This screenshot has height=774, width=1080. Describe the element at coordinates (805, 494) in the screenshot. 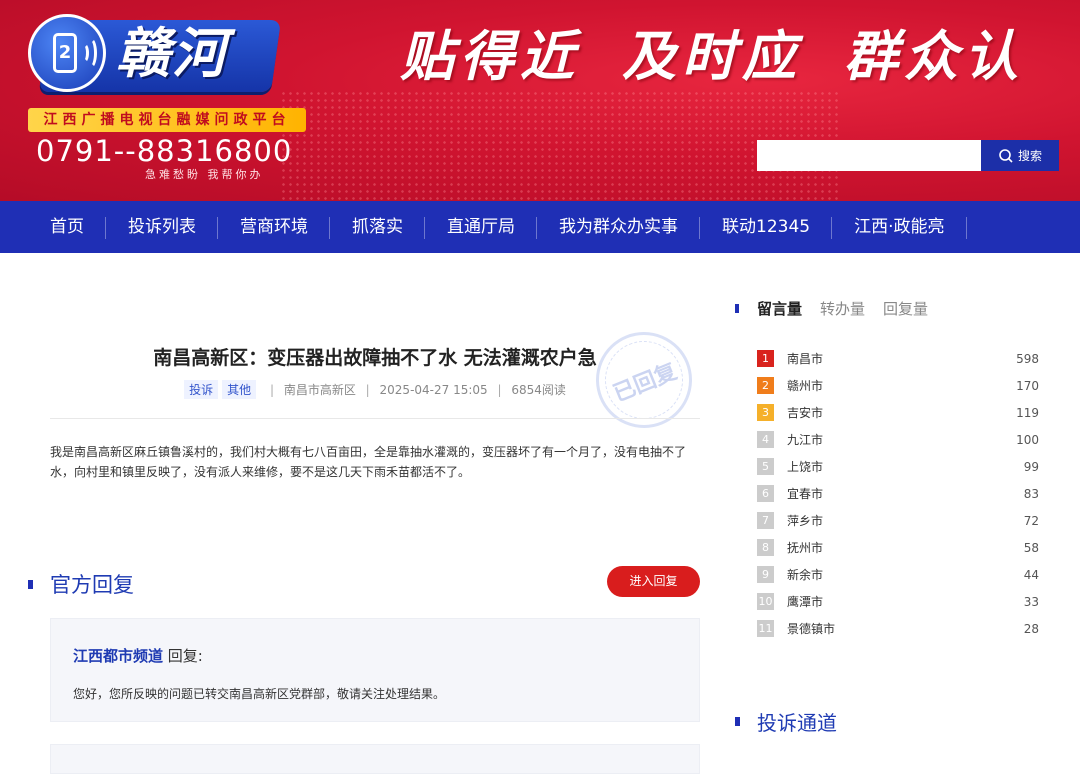

I see `city-name: 宜春市` at that location.